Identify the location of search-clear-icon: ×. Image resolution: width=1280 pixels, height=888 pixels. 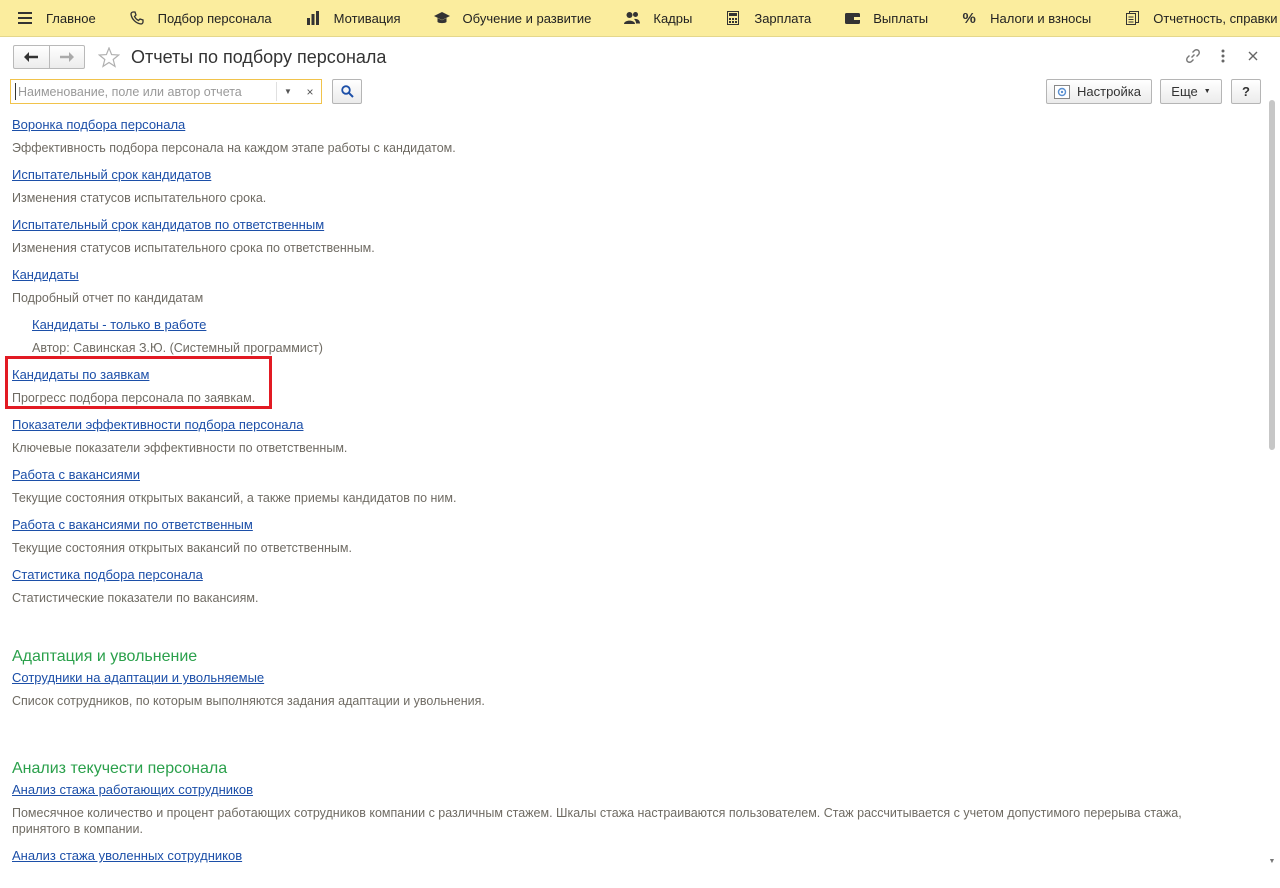
(310, 91).